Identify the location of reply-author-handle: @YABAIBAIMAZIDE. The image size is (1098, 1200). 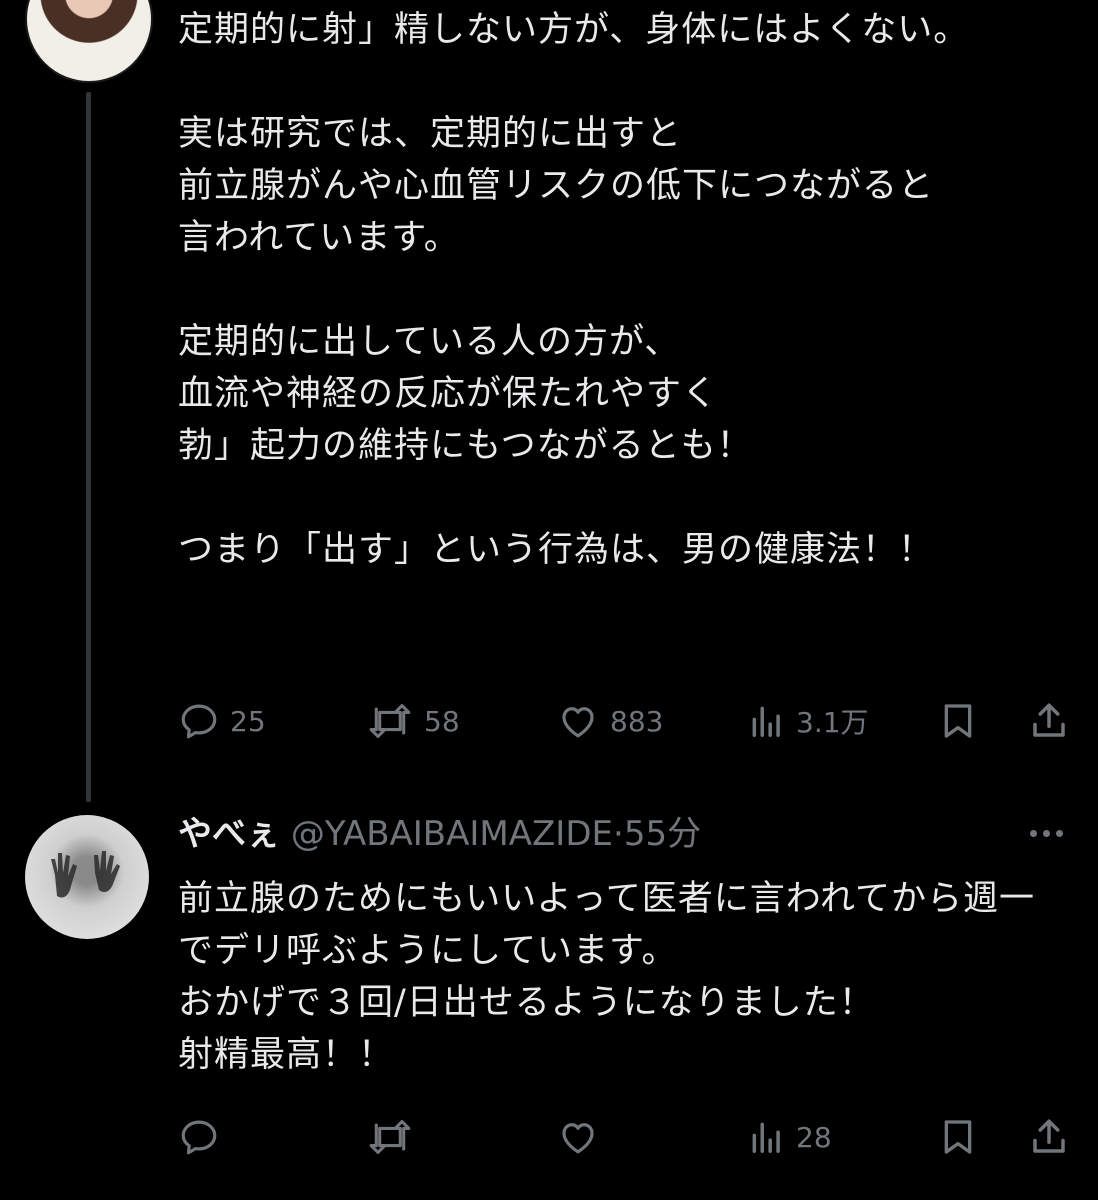
(452, 834).